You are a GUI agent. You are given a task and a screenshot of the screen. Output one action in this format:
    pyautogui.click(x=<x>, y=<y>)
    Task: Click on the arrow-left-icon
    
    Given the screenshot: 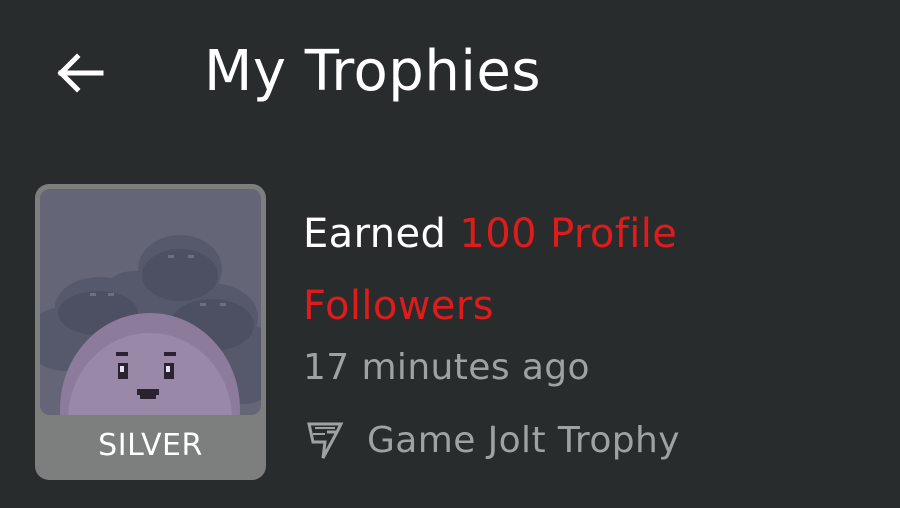 What is the action you would take?
    pyautogui.click(x=80, y=73)
    